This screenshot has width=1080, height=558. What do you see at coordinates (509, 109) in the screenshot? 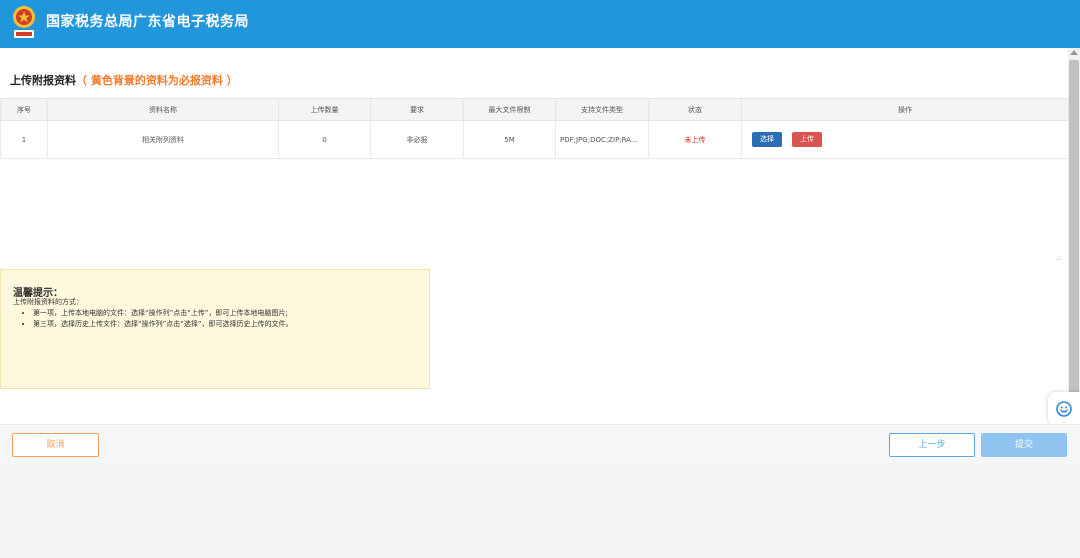
I see `column-header-max-size: 最大文件限制` at bounding box center [509, 109].